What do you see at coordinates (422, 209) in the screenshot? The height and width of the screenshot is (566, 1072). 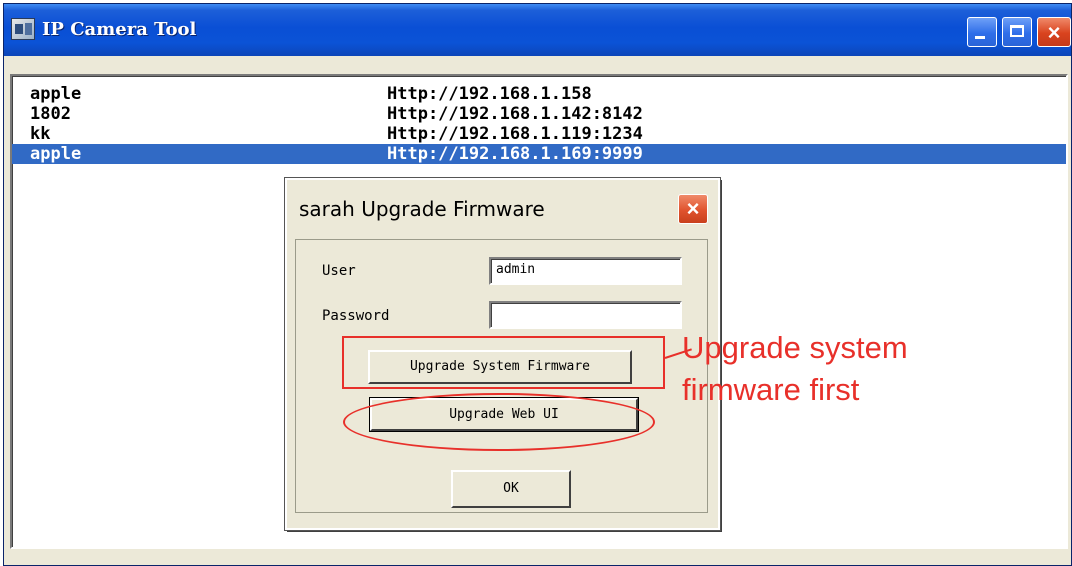 I see `dialog-title: sarah Upgrade Firmware` at bounding box center [422, 209].